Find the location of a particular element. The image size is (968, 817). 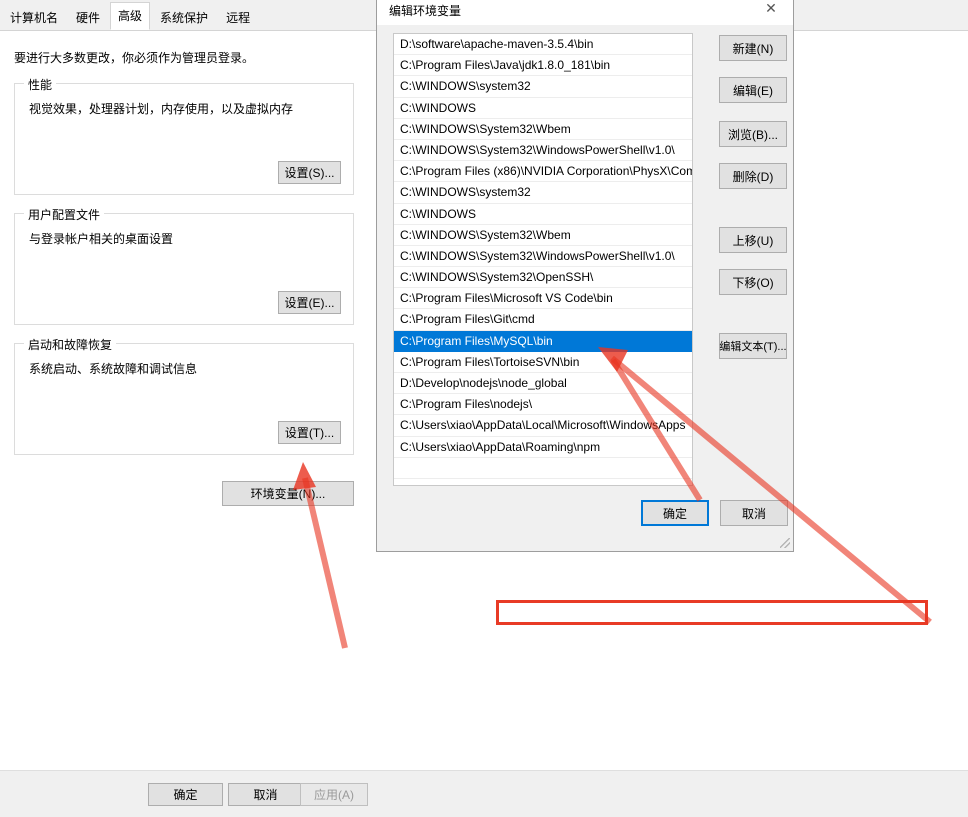

list-item: D:\software\apache-maven-3.5.4\bin is located at coordinates (543, 45).